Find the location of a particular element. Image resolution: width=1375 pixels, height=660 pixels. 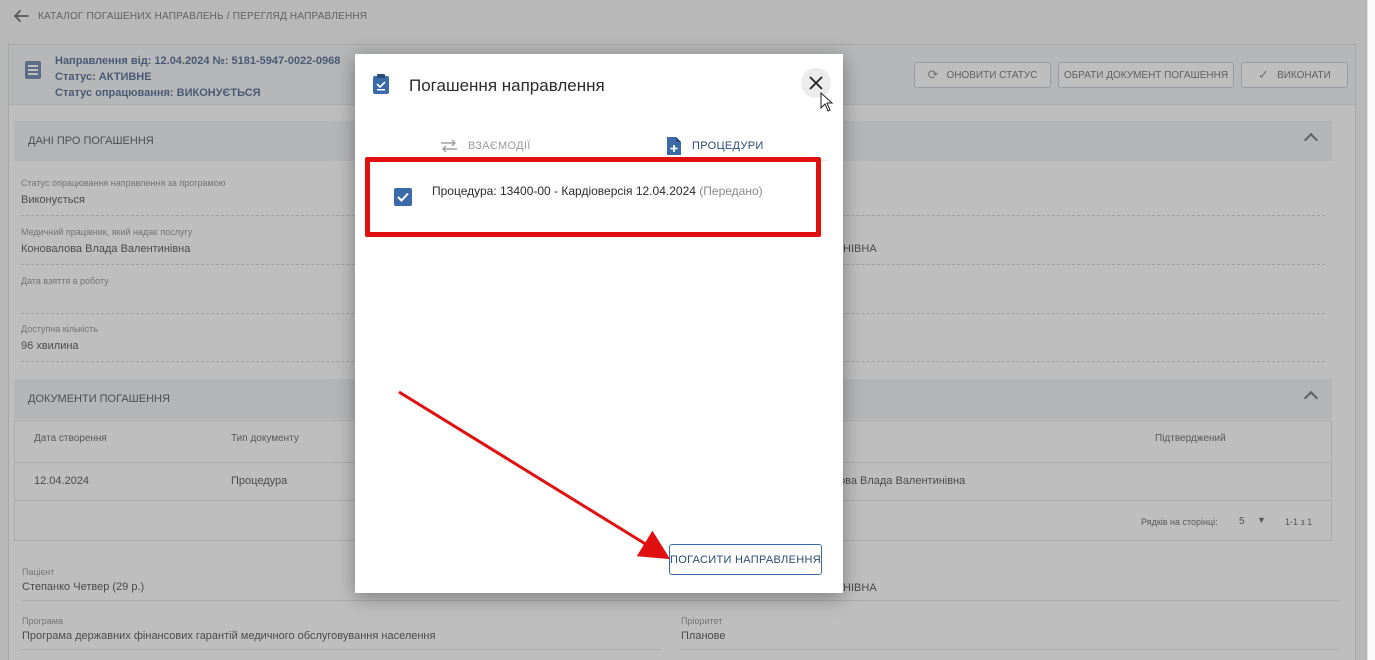

file-plus-icon is located at coordinates (674, 146).